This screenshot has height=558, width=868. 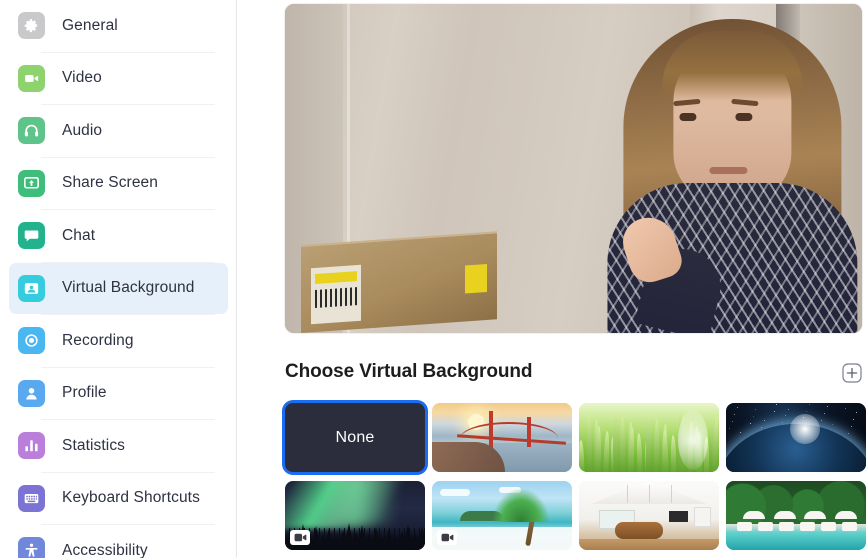 What do you see at coordinates (131, 498) in the screenshot?
I see `sidebar-item-label: Keyboard Shortcuts` at bounding box center [131, 498].